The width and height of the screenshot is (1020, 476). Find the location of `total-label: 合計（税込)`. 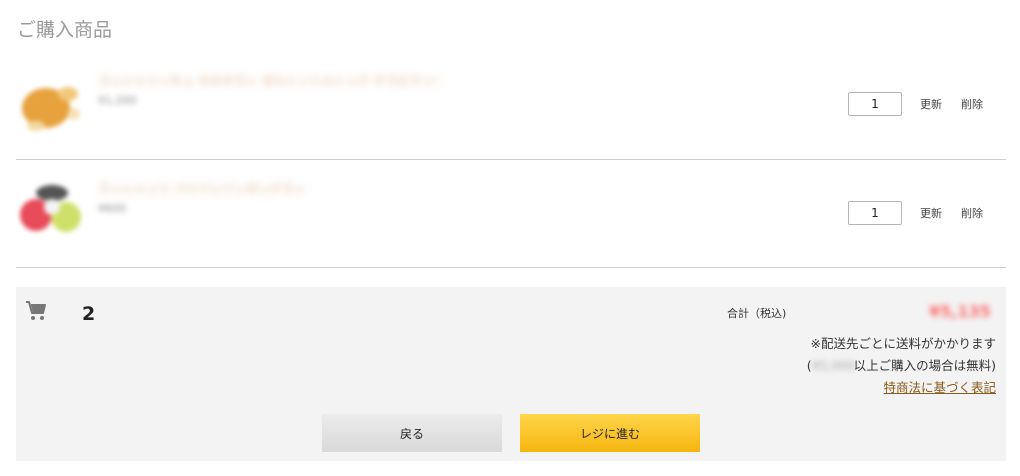

total-label: 合計（税込) is located at coordinates (757, 313).